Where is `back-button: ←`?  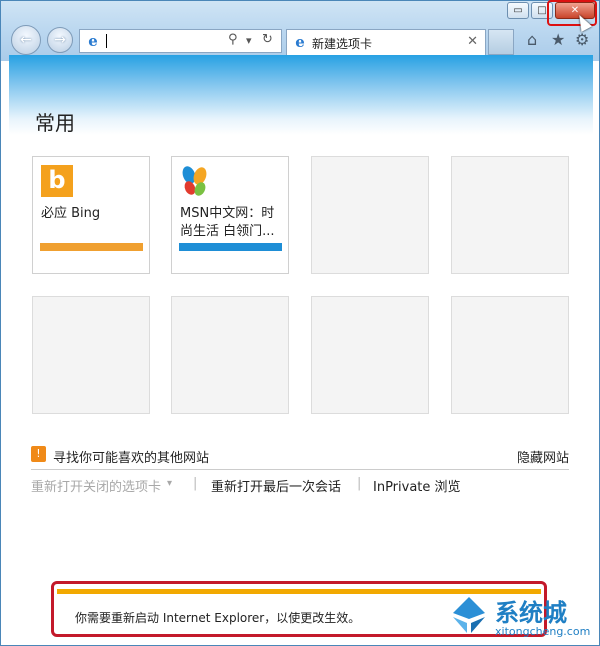
back-button: ← is located at coordinates (26, 40).